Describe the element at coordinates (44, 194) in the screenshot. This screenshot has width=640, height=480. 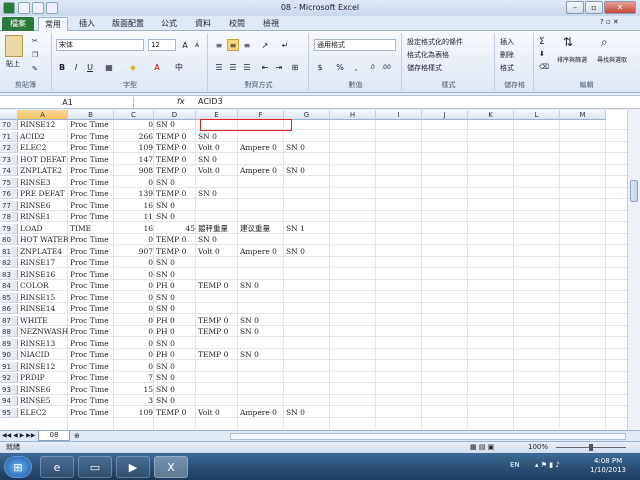
I see `cell-a: PRE DEFAT` at that location.